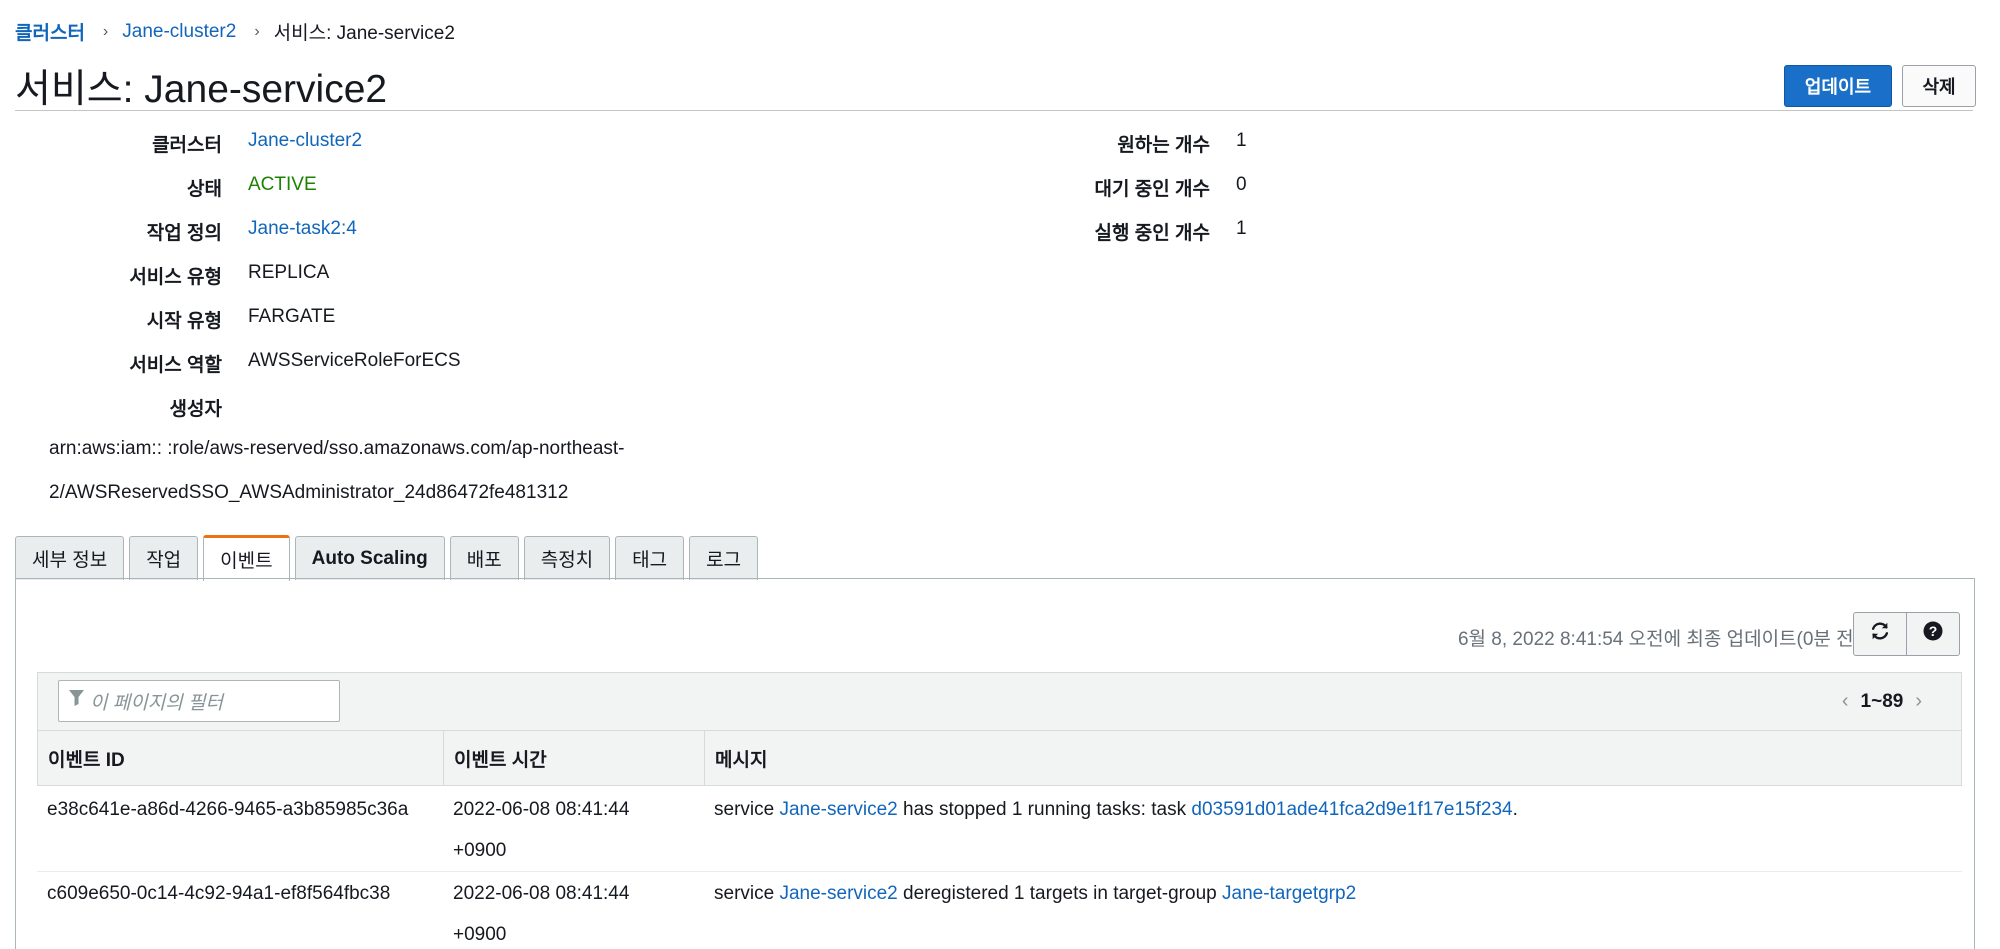  What do you see at coordinates (354, 360) in the screenshot?
I see `detail-value-service-role: AWSServiceRoleForECS` at bounding box center [354, 360].